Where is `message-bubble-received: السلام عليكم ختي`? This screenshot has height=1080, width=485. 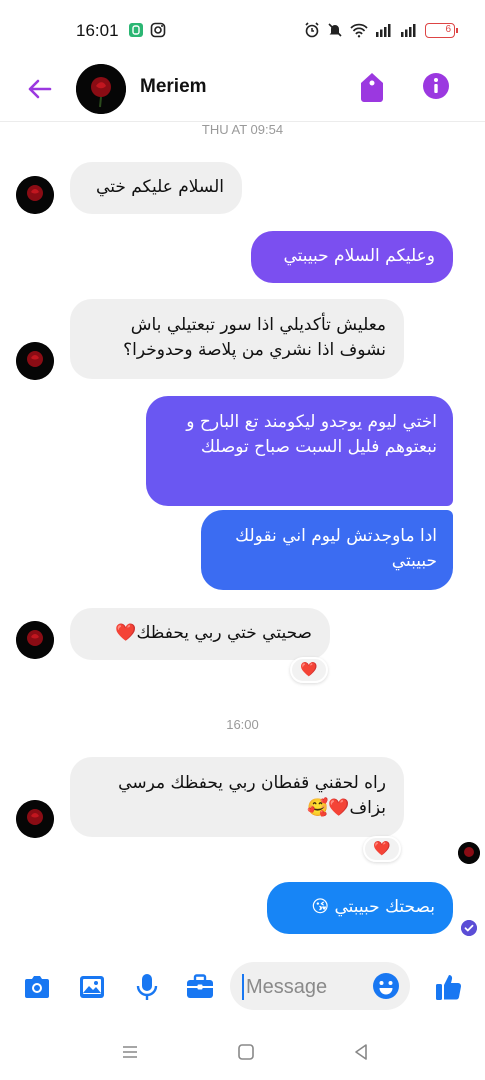
message-bubble-received: السلام عليكم ختي is located at coordinates (156, 188).